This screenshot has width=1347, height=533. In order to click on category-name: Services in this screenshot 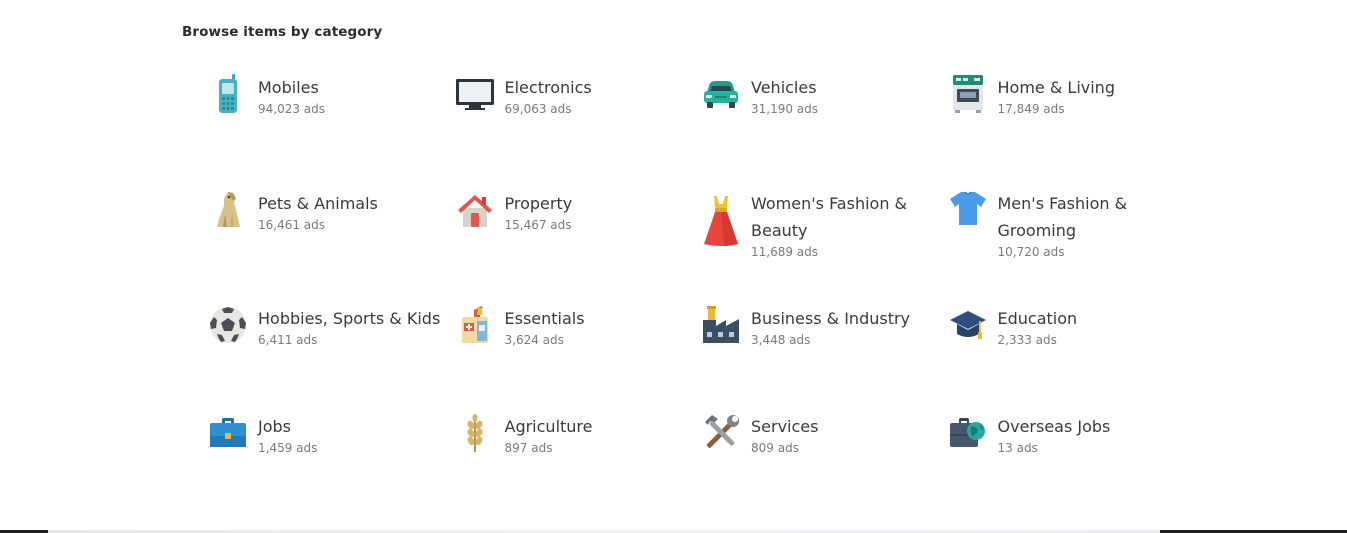, I will do `click(785, 426)`.